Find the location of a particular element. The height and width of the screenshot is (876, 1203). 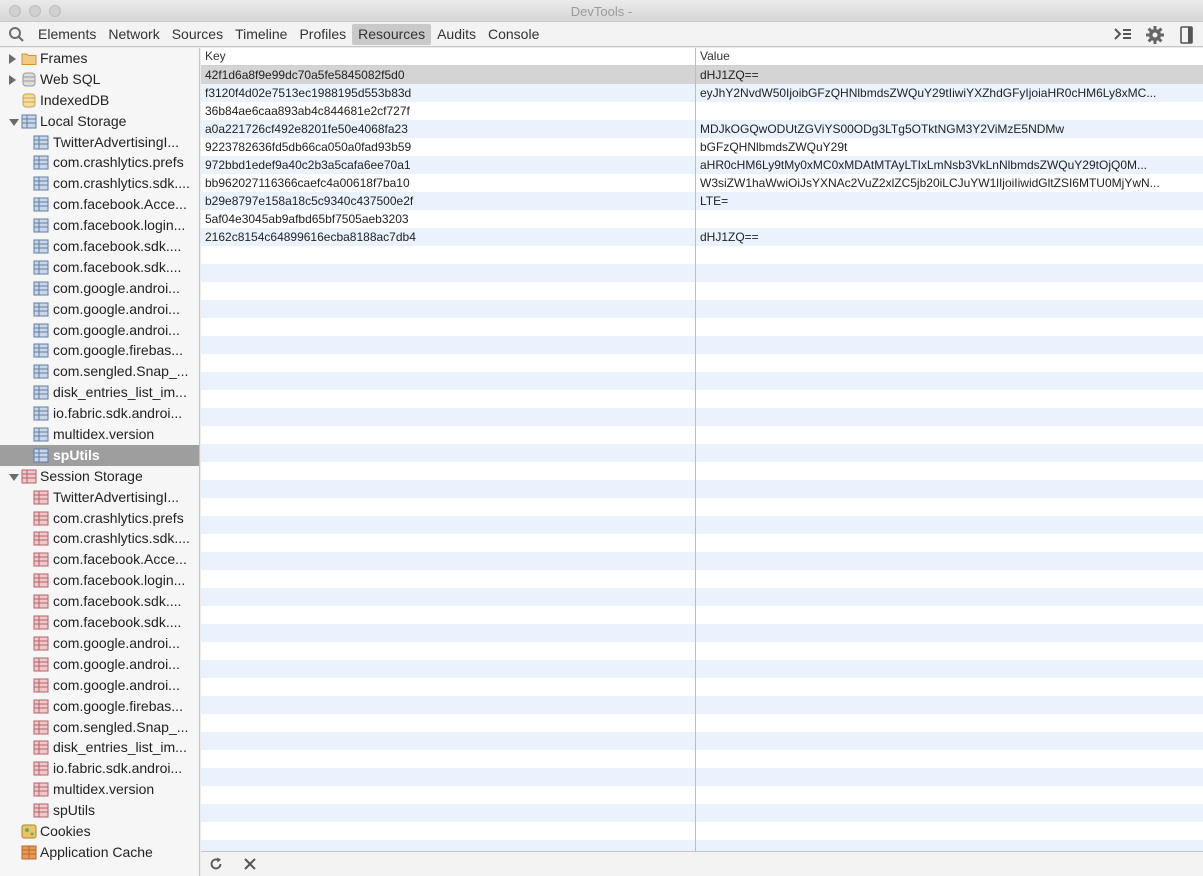

table-row: 42f1d6a8f9e99dc70a5fe5845082f5d0 dHJ1ZQ== is located at coordinates (702, 75).